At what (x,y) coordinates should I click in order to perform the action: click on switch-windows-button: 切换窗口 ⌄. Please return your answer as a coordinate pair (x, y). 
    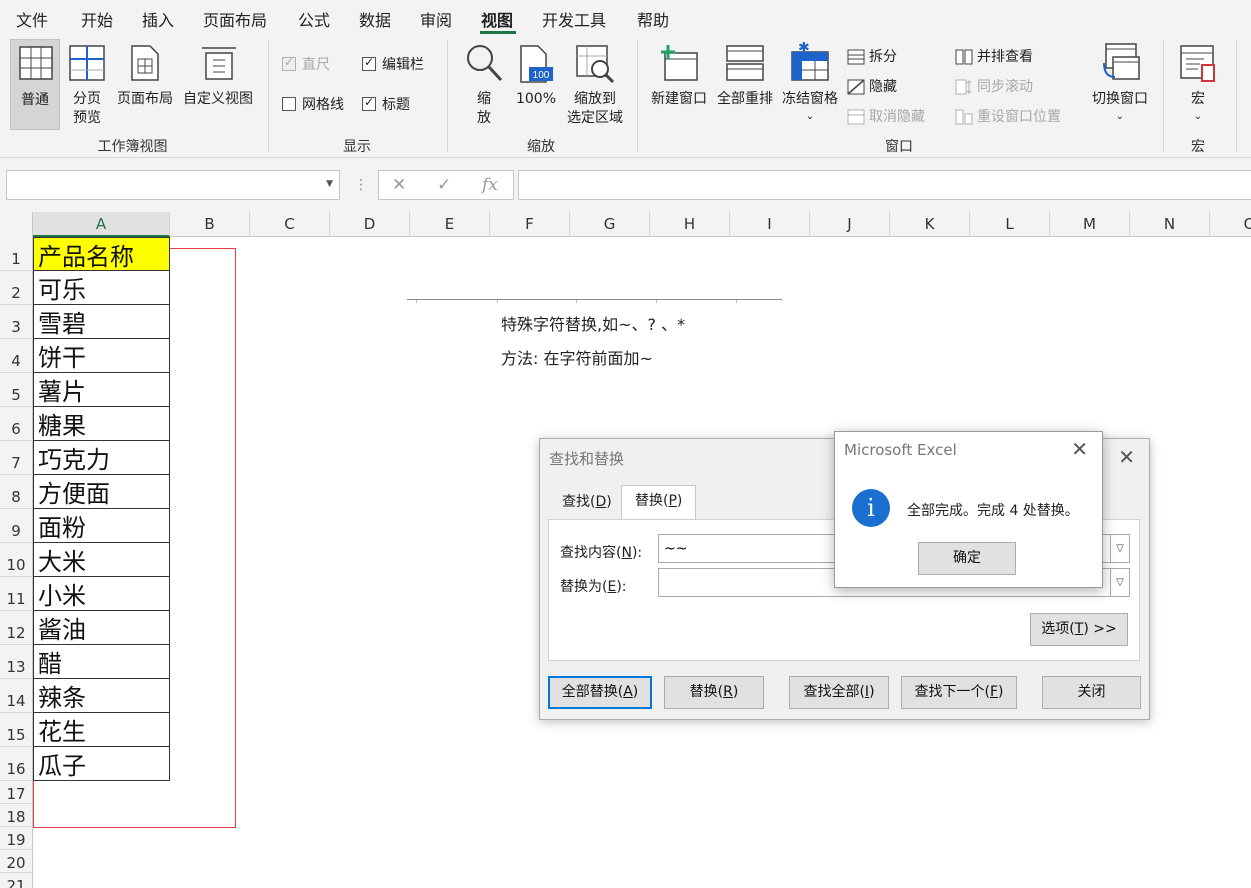
    Looking at the image, I should click on (1120, 84).